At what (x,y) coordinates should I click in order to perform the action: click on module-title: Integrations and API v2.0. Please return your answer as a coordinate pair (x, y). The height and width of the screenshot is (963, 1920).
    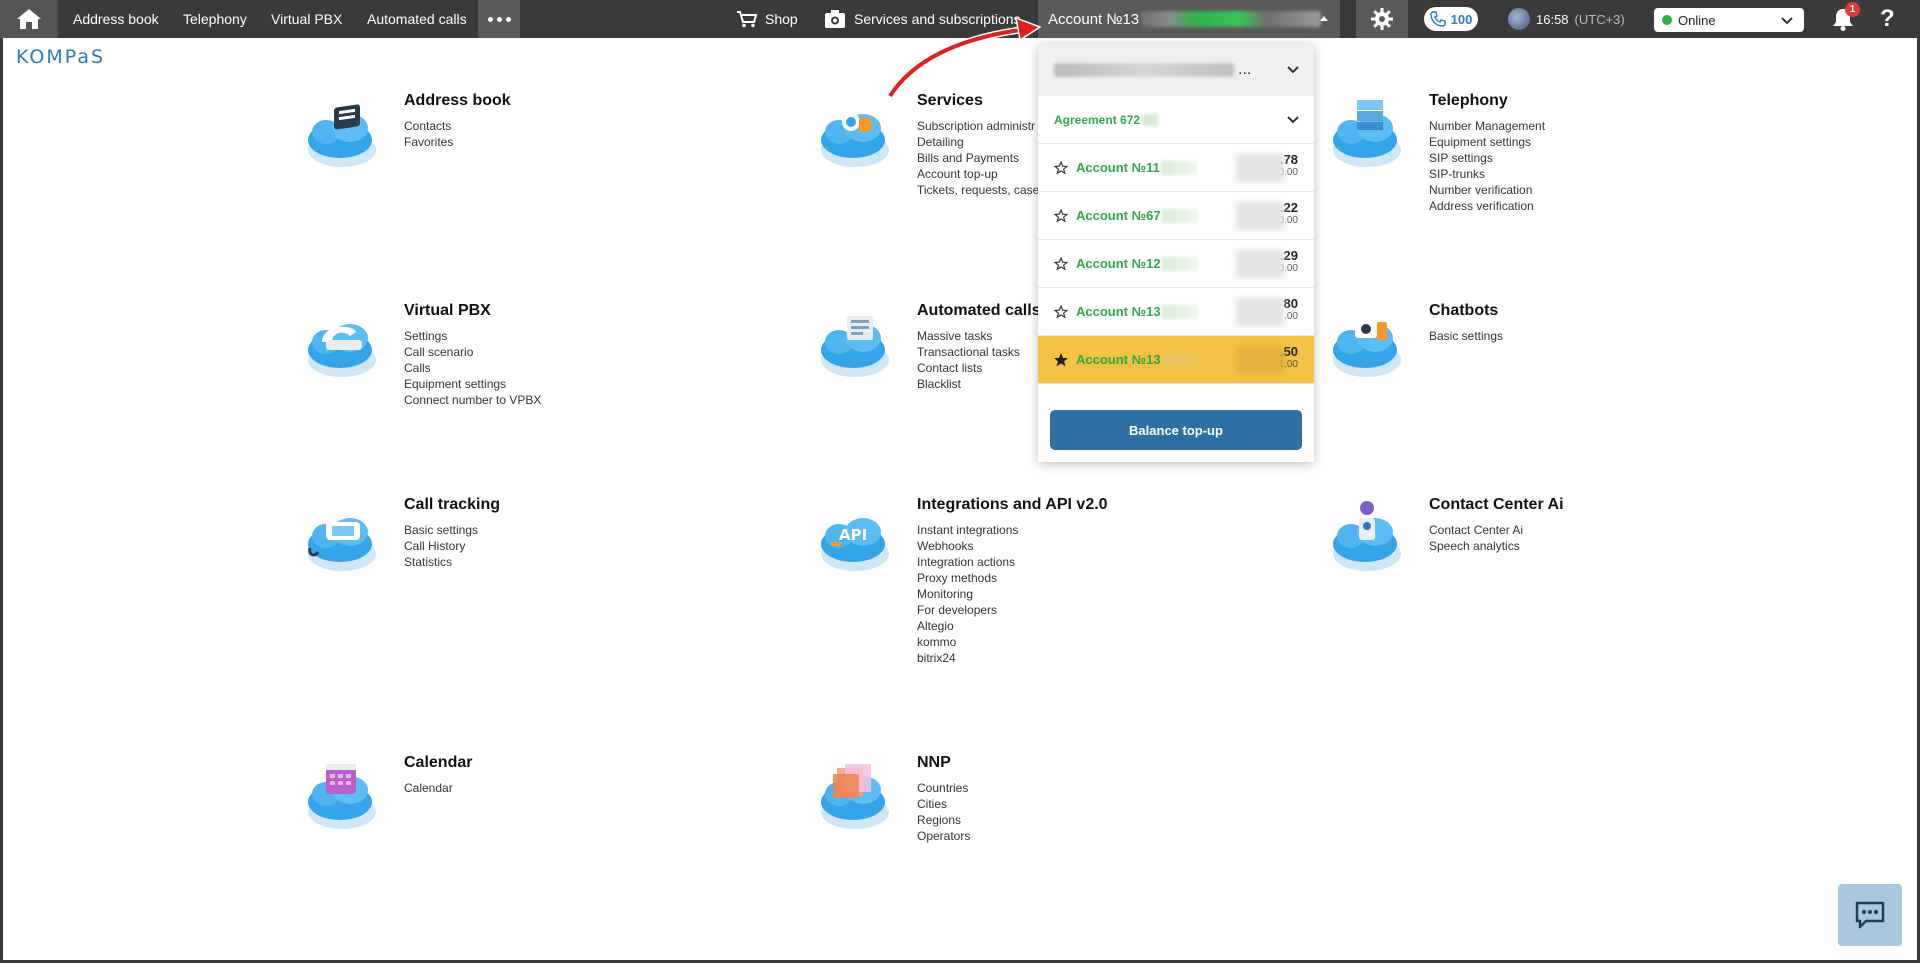
    Looking at the image, I should click on (1012, 505).